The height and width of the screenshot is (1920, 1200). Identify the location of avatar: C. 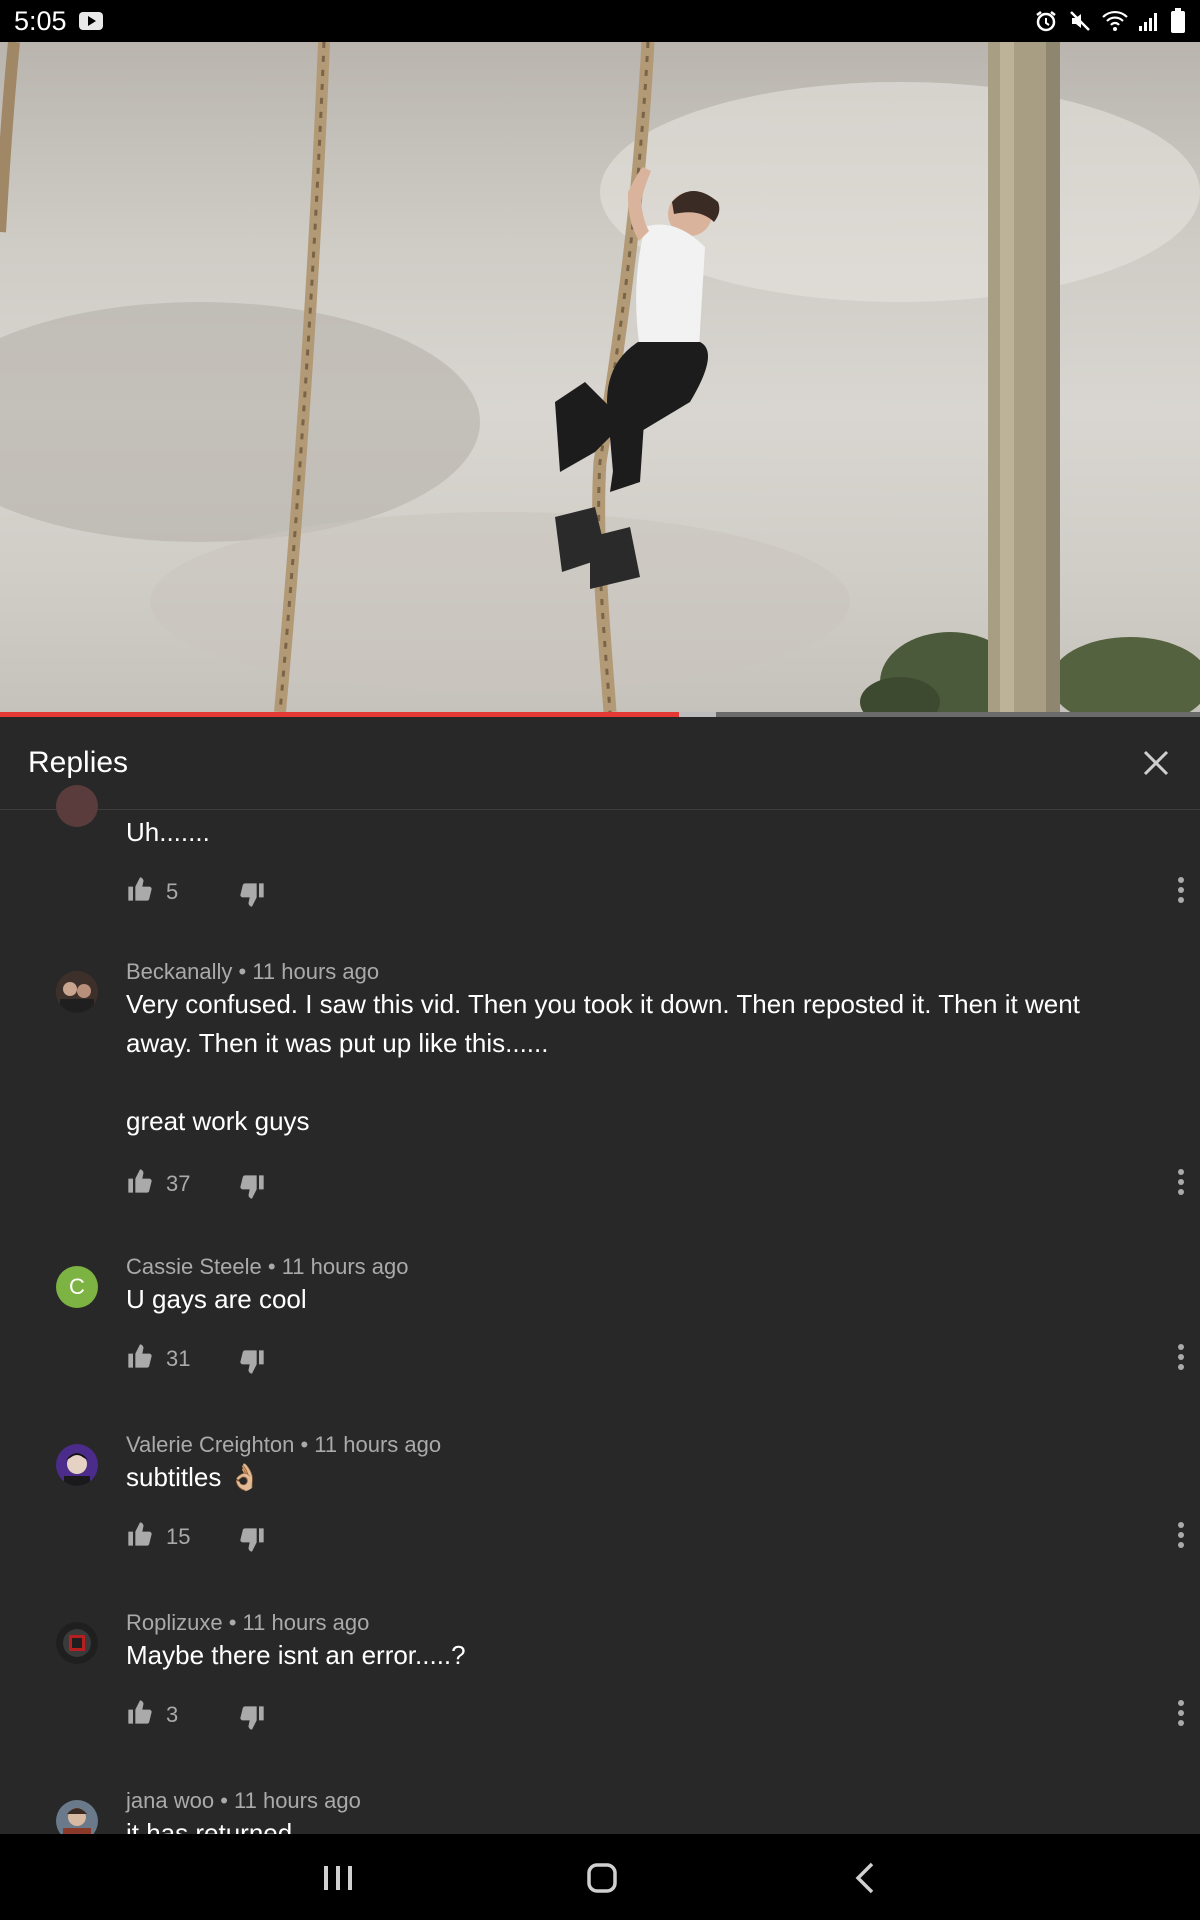
(77, 1287).